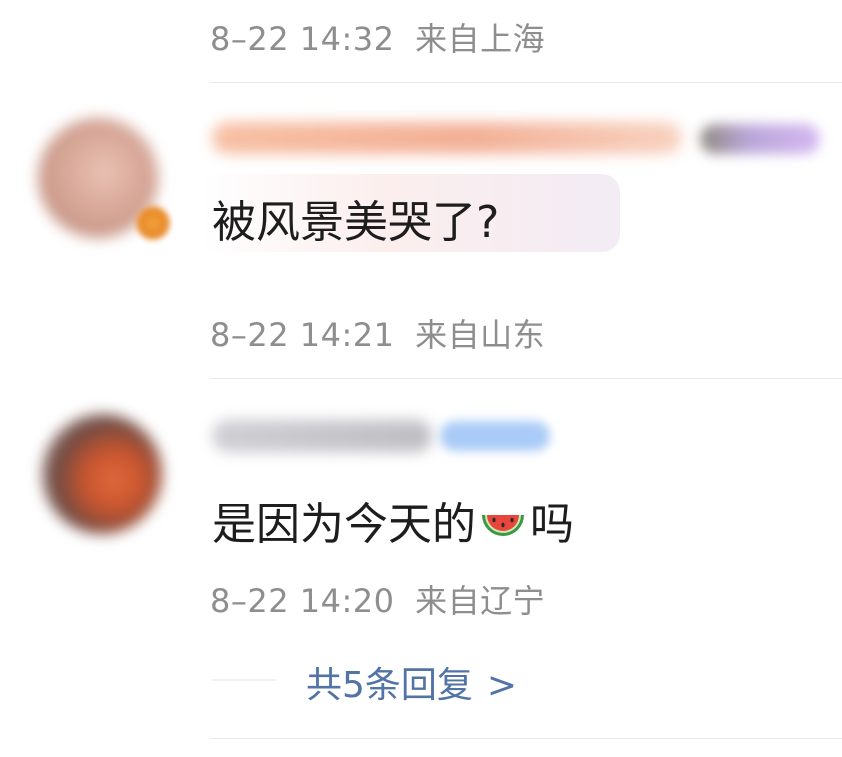 The image size is (842, 757). I want to click on comment-text: 被风景美哭了?, so click(355, 218).